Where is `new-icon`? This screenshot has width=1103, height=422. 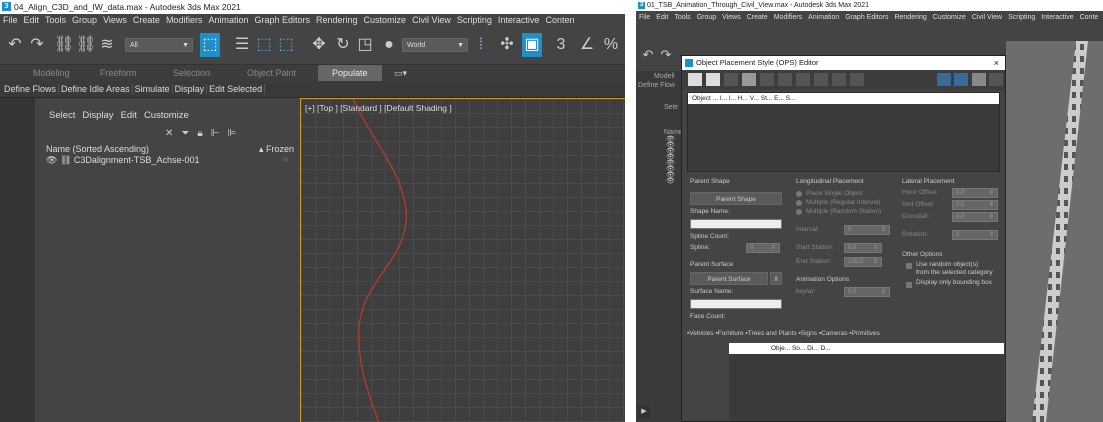
new-icon is located at coordinates (695, 79).